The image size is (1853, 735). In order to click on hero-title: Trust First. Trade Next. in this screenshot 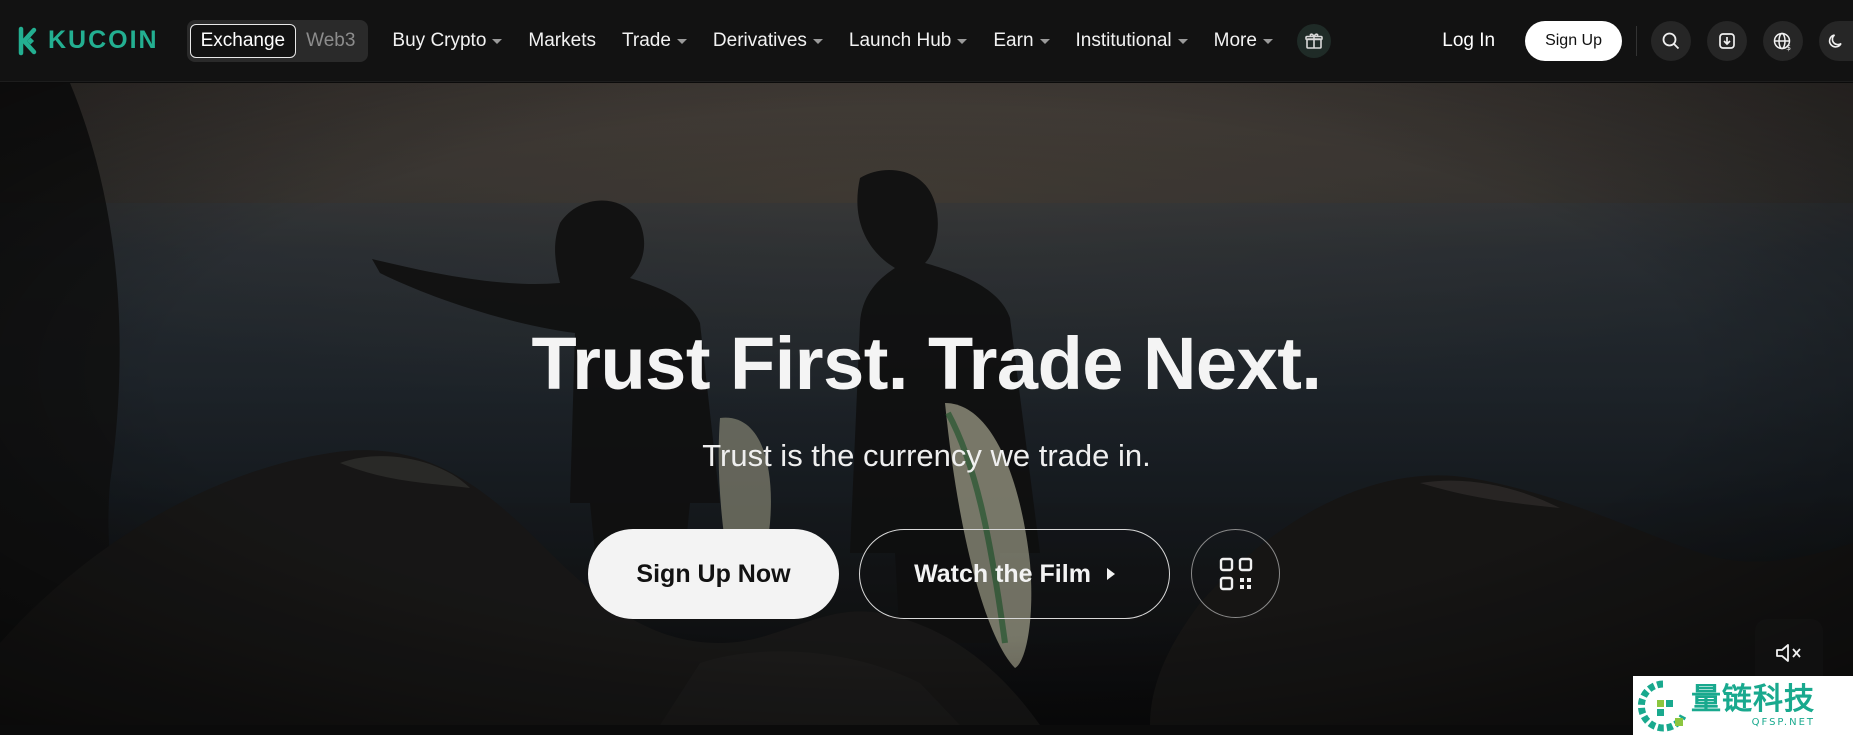, I will do `click(926, 363)`.